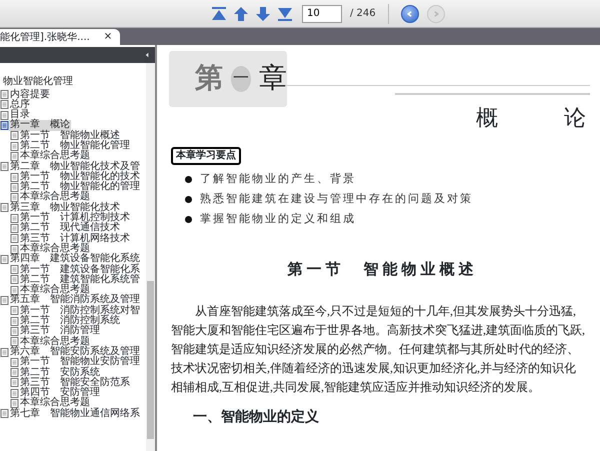  Describe the element at coordinates (263, 13) in the screenshot. I see `down-arrow-icon` at that location.